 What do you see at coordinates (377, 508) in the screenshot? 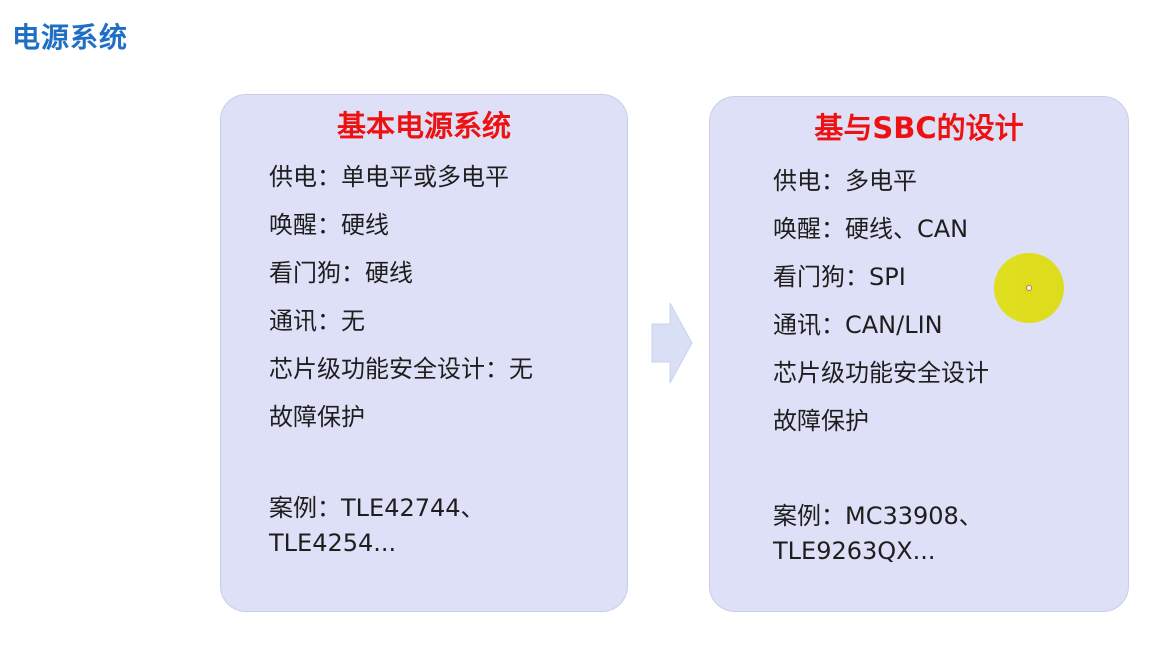
I see `example-line: 案例：TLE42744、` at bounding box center [377, 508].